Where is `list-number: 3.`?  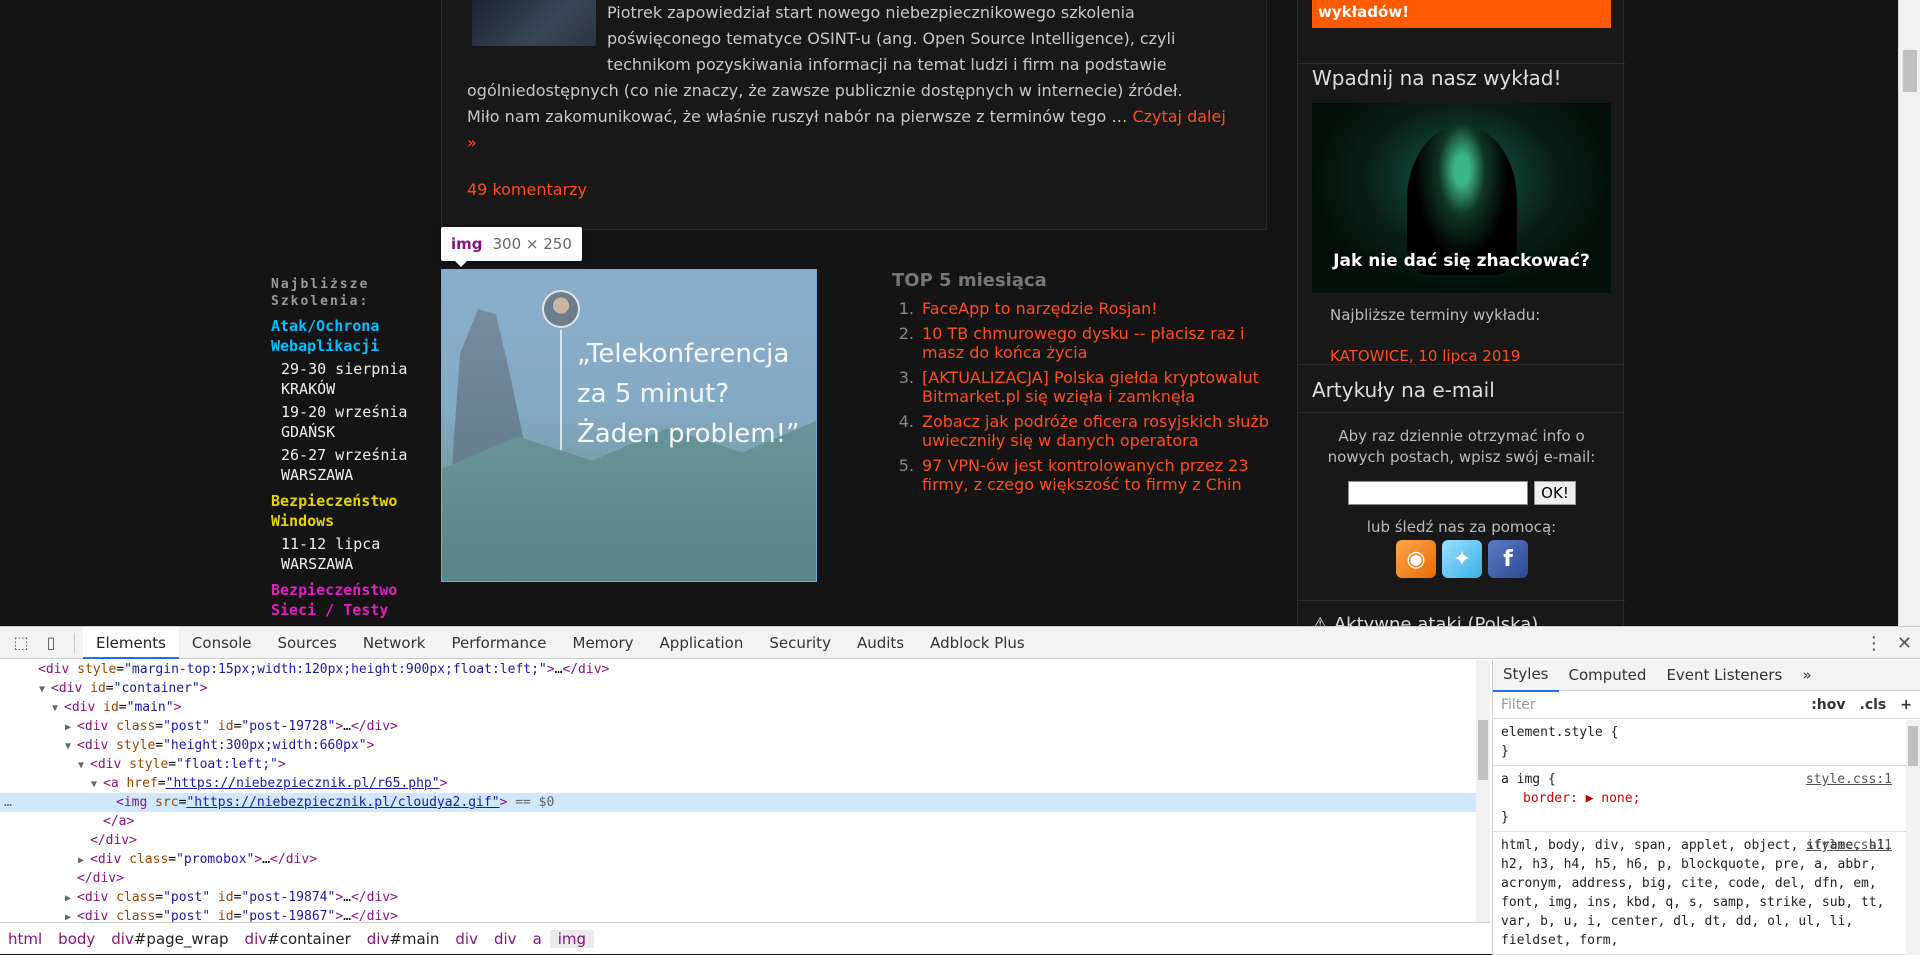 list-number: 3. is located at coordinates (906, 377).